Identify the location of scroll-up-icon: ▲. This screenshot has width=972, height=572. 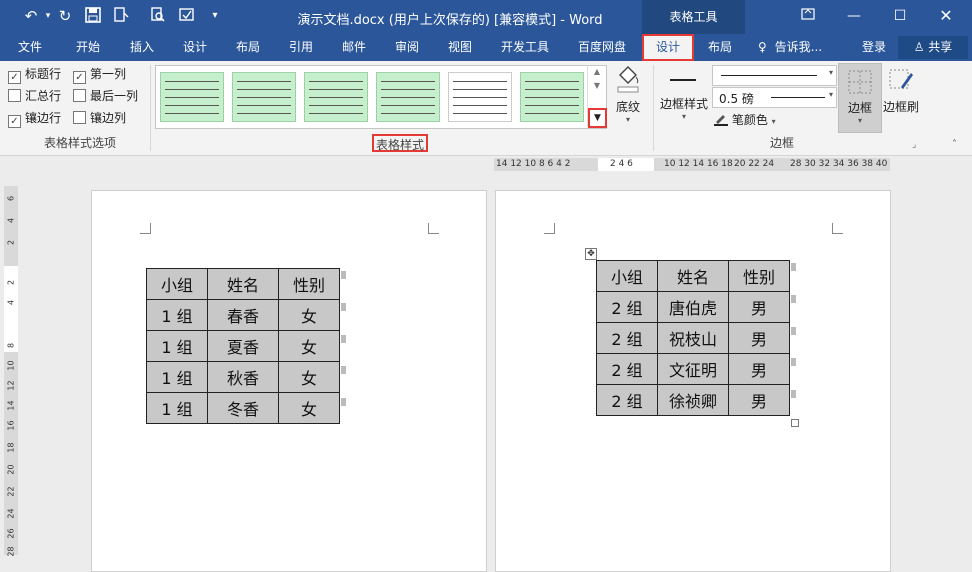
(597, 71).